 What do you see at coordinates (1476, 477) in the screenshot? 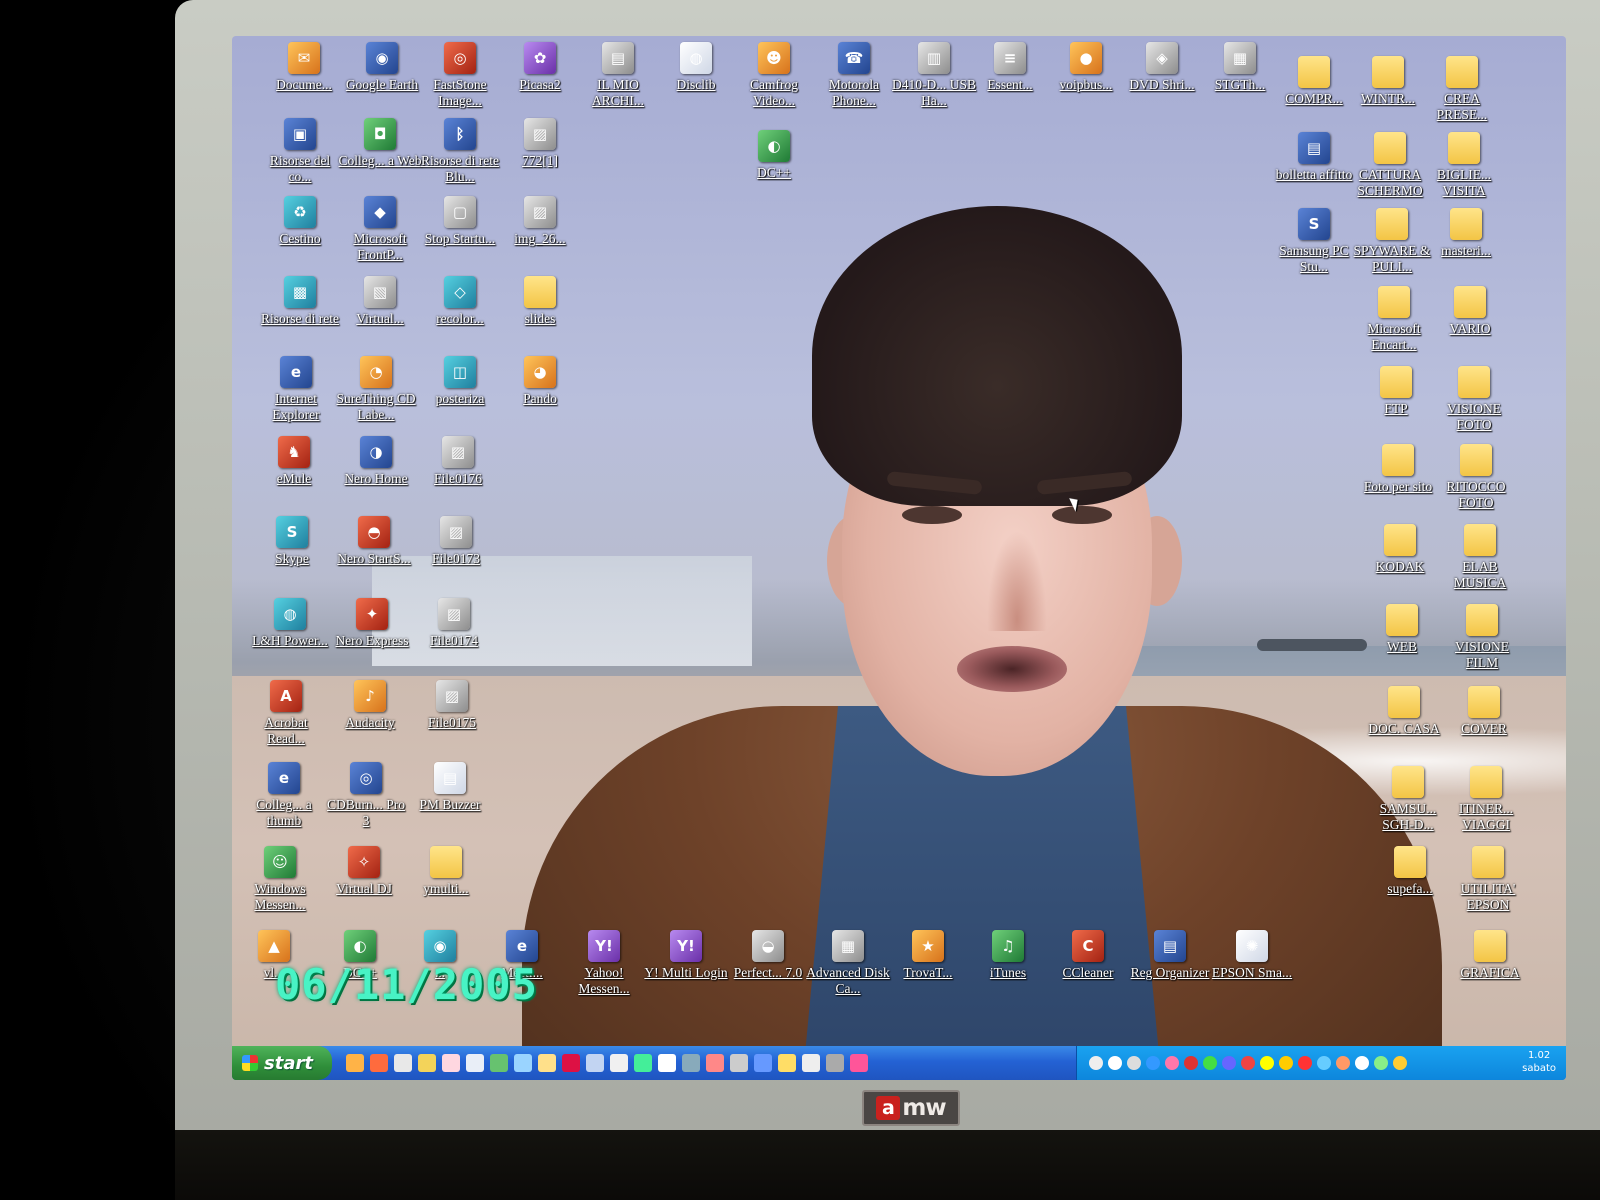
I see `desktop-icon: RITOCCO FOTO` at bounding box center [1476, 477].